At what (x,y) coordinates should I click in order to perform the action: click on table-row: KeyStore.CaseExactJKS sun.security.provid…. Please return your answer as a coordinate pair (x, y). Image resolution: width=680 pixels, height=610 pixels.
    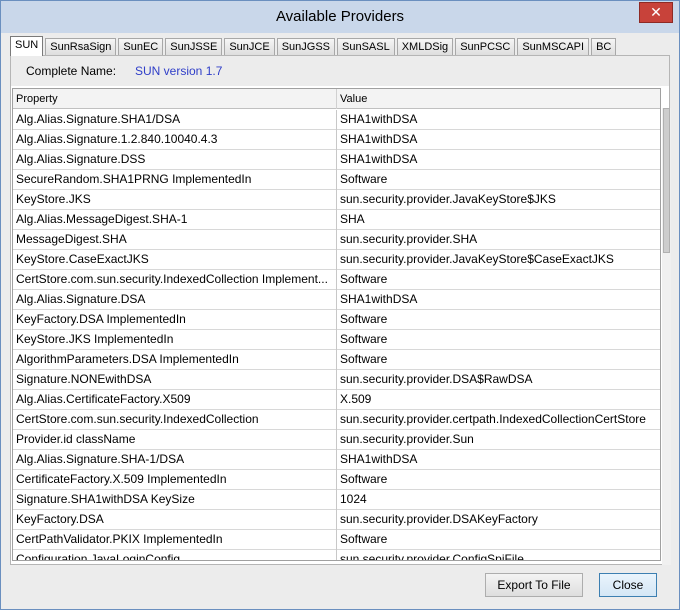
    Looking at the image, I should click on (336, 260).